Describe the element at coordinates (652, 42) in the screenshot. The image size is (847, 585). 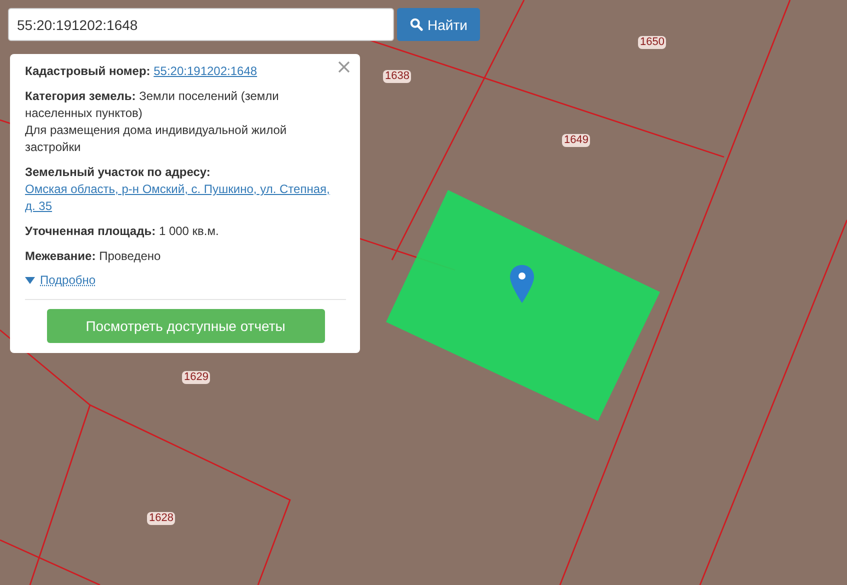
I see `parcel-number-label: 1650` at that location.